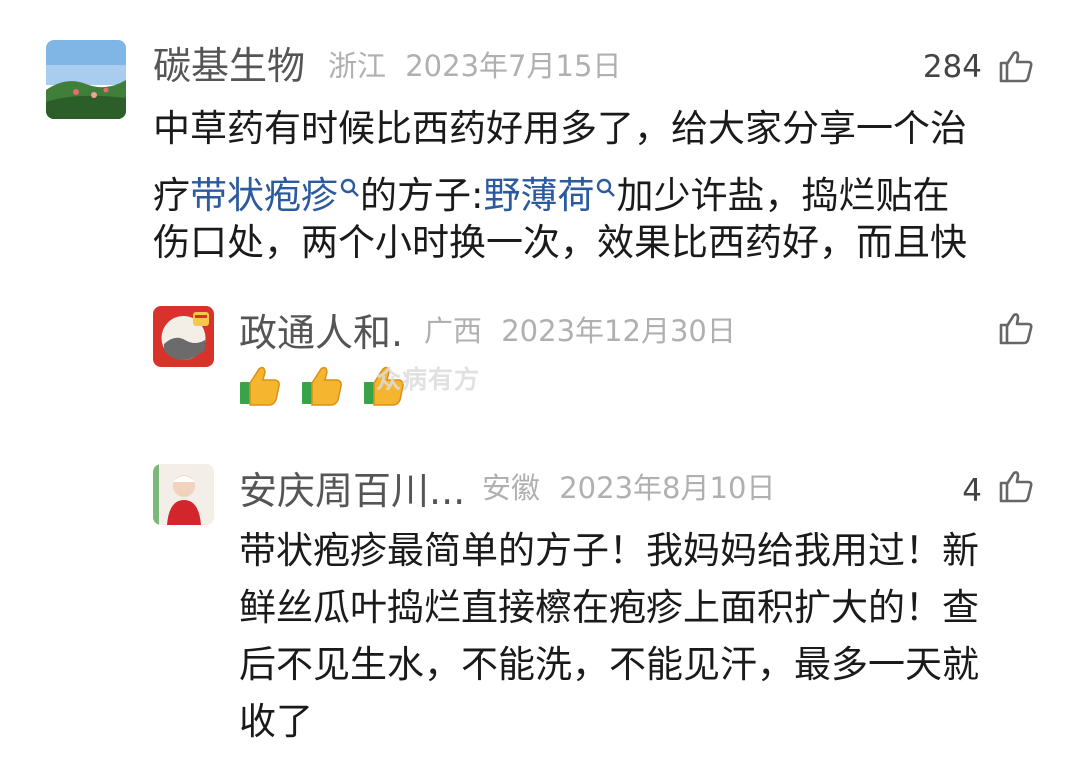 The width and height of the screenshot is (1080, 766). Describe the element at coordinates (357, 66) in the screenshot. I see `location: 浙江` at that location.